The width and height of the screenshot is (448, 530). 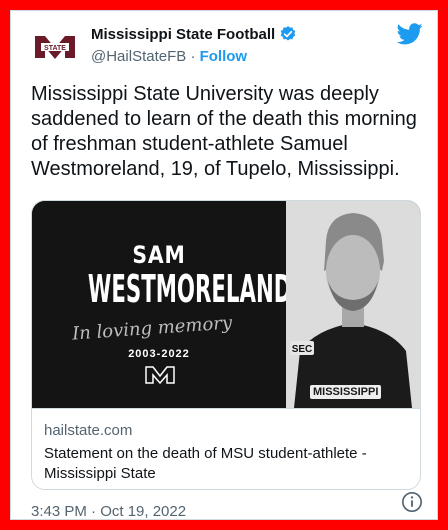 I want to click on account-handle: @HailStateFB, so click(x=138, y=56).